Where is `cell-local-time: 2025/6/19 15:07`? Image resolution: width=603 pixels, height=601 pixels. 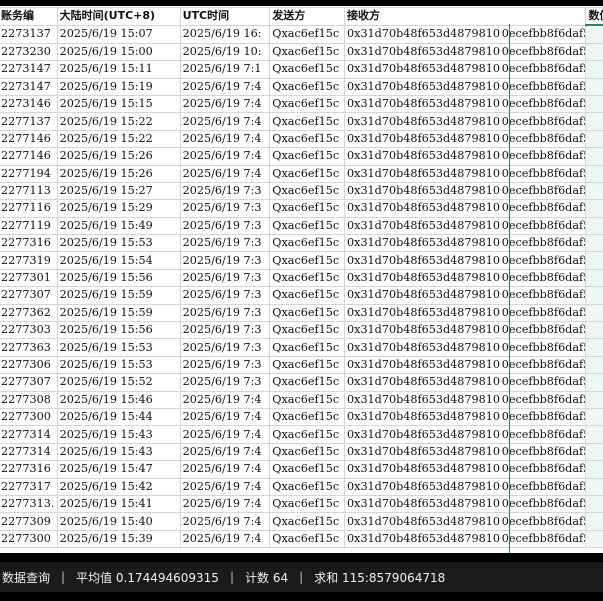
cell-local-time: 2025/6/19 15:07 is located at coordinates (118, 34).